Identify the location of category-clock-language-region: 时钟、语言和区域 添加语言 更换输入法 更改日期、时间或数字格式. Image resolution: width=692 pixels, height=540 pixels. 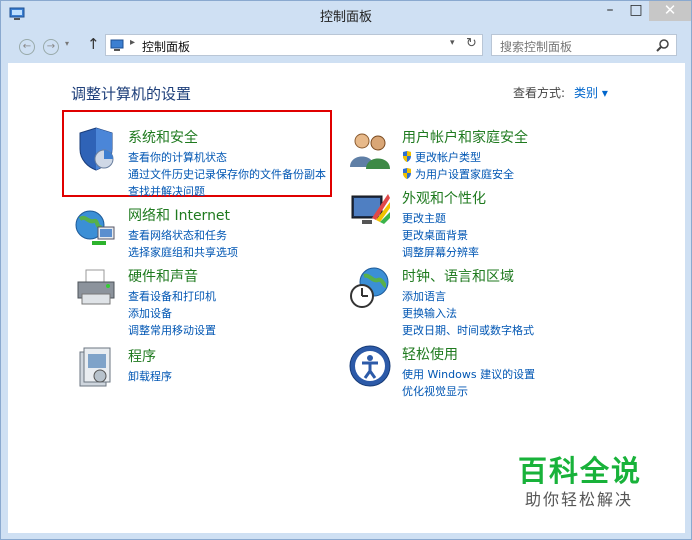
(508, 302).